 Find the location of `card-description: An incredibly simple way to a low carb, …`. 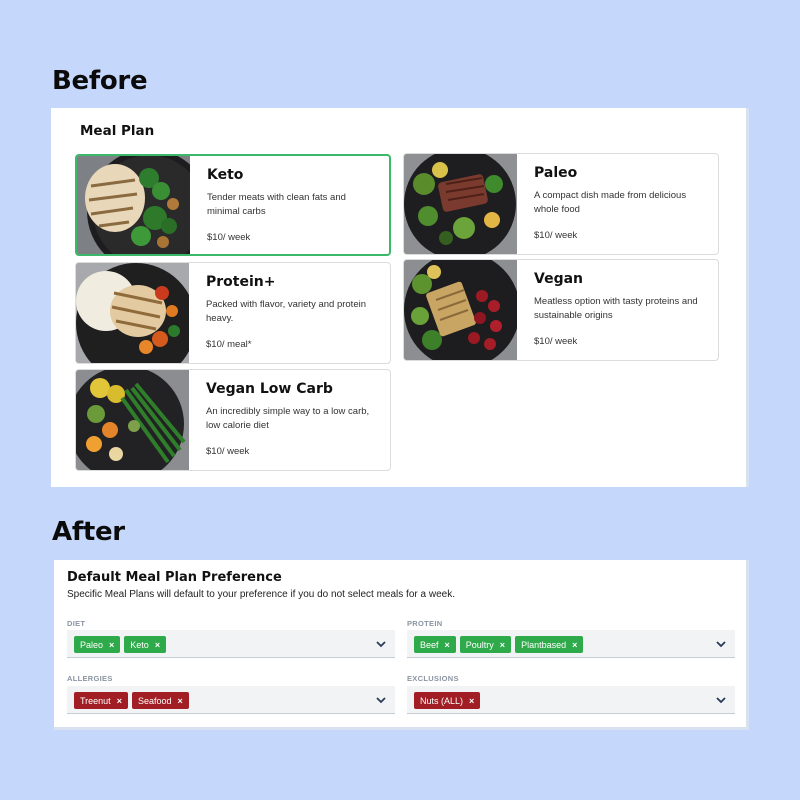

card-description: An incredibly simple way to a low carb, … is located at coordinates (288, 418).